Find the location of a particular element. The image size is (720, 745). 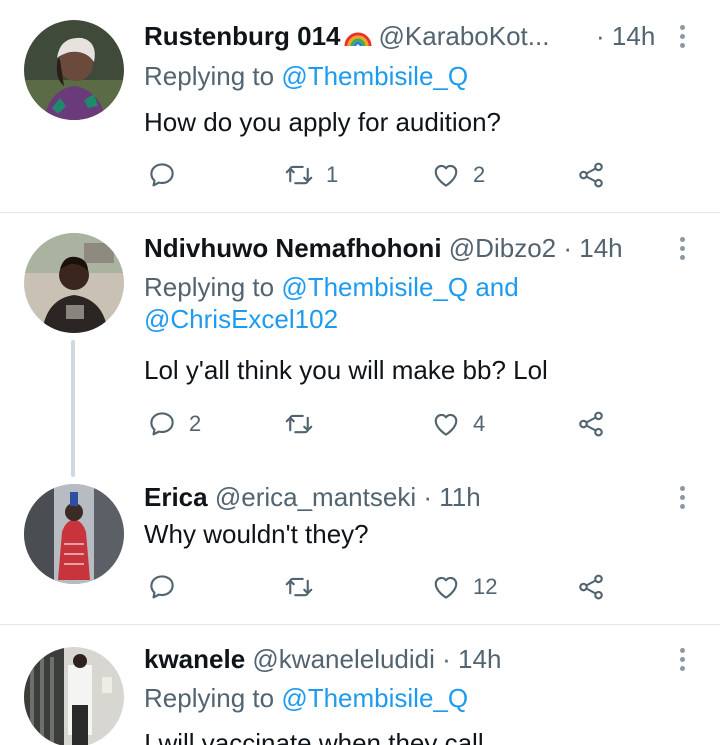

handle: @kwaneleludidi is located at coordinates (343, 659).